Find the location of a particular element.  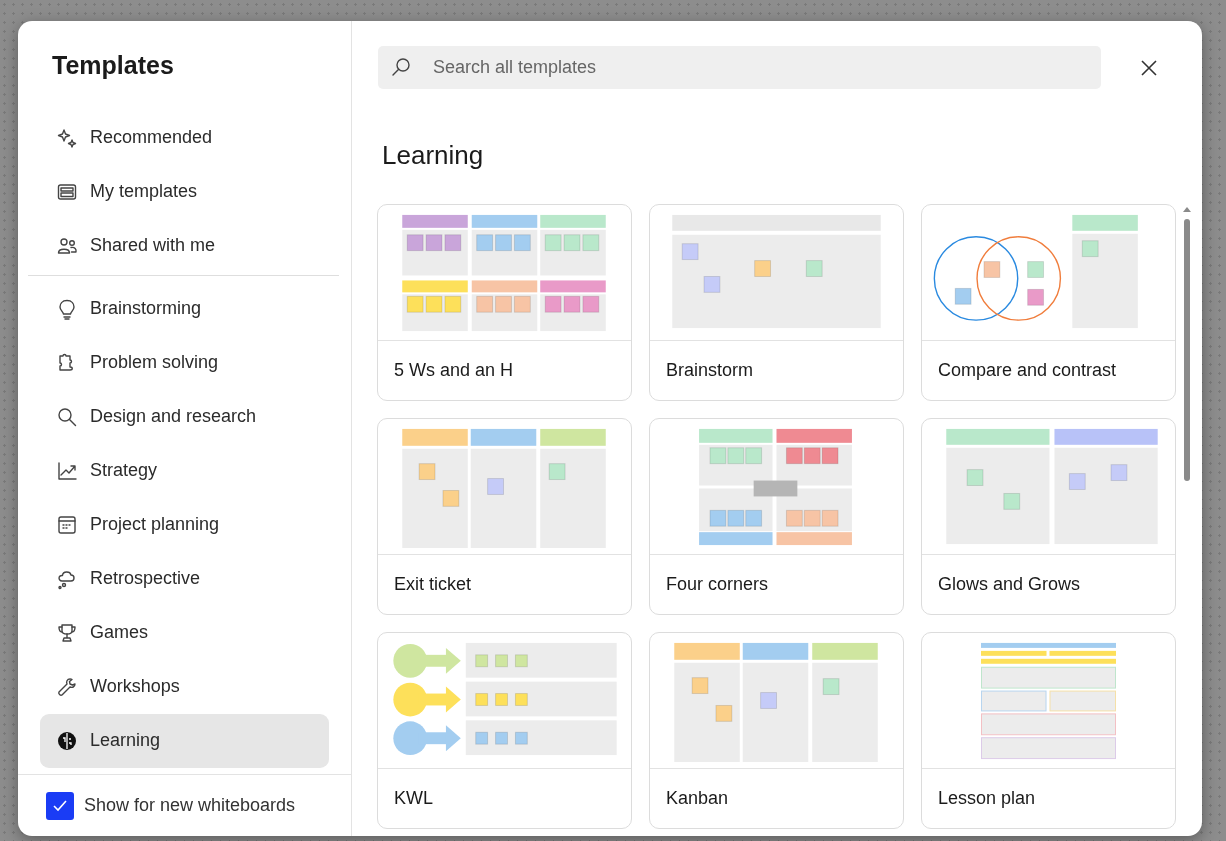

template-card: Brainstorm is located at coordinates (776, 302).